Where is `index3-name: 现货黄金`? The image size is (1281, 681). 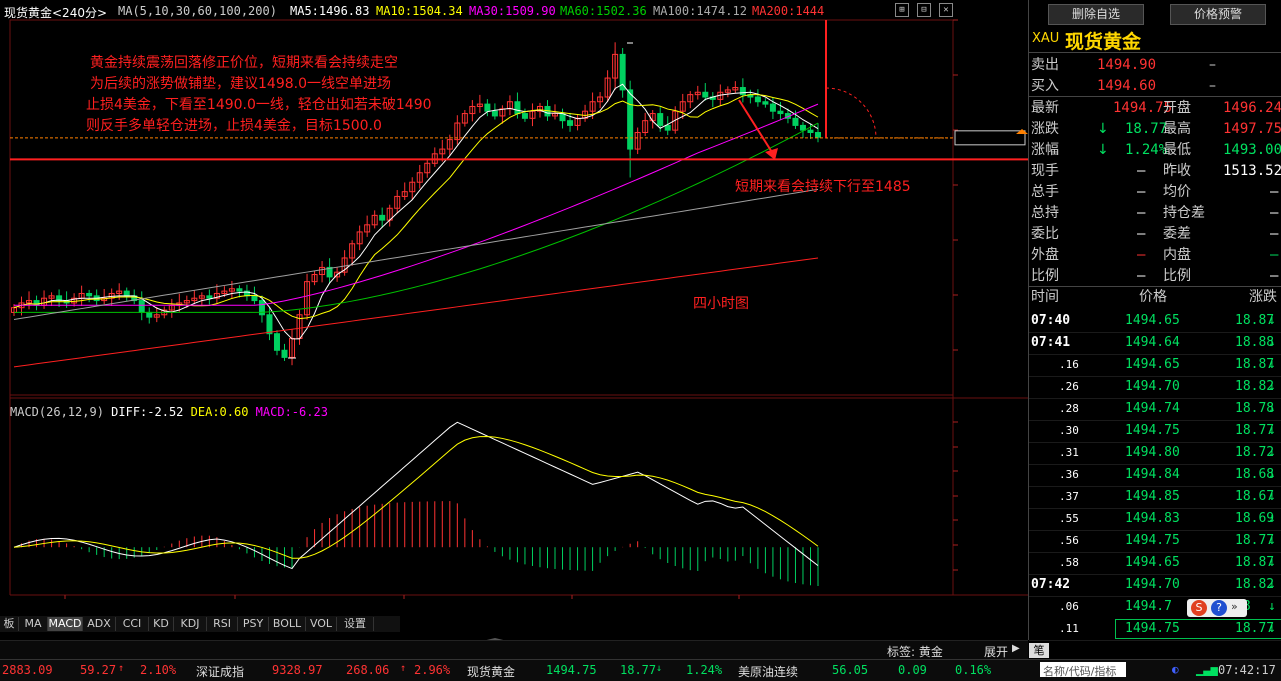 index3-name: 现货黄金 is located at coordinates (491, 671).